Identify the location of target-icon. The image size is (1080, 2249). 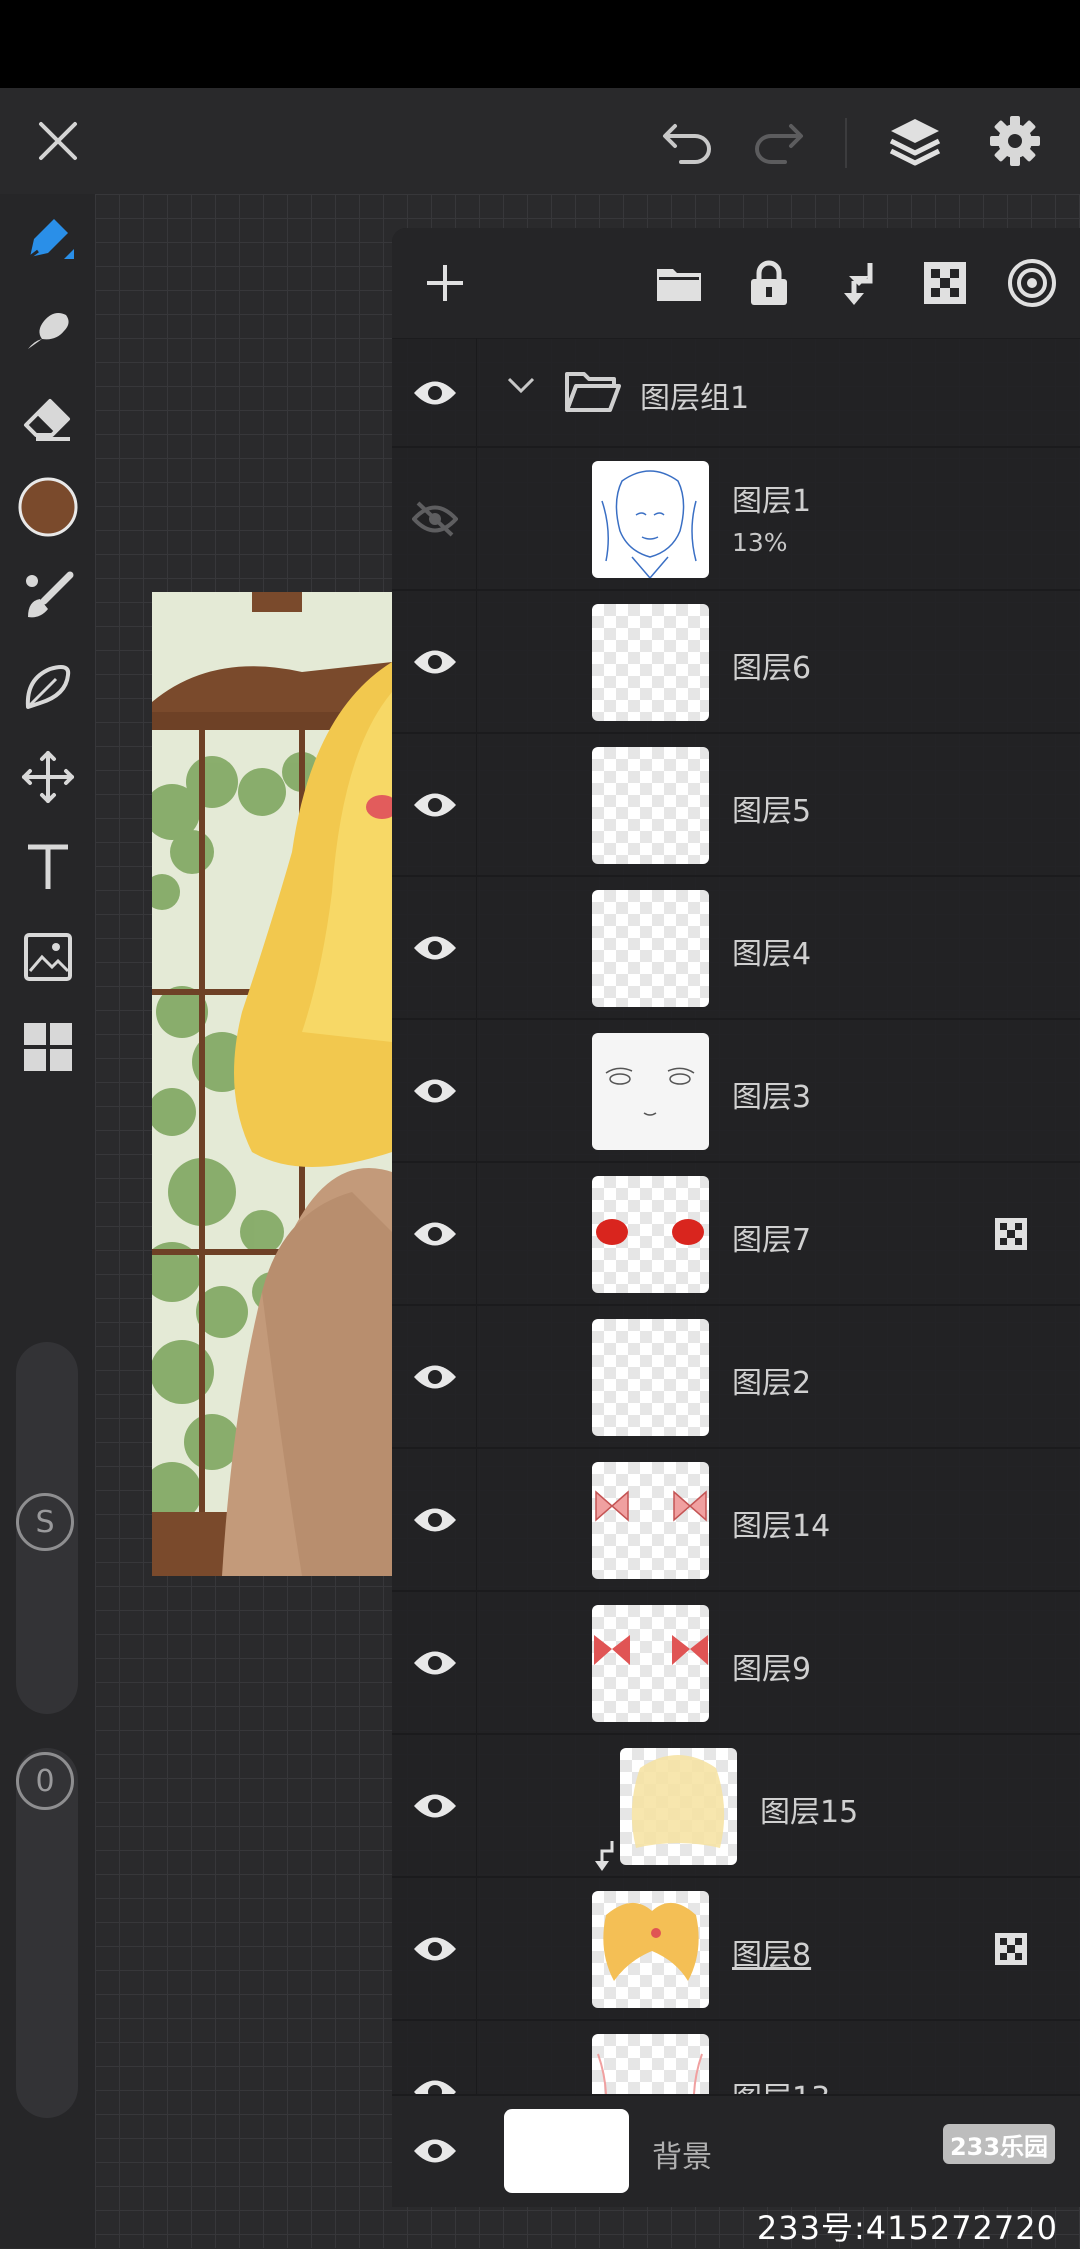
(1032, 283).